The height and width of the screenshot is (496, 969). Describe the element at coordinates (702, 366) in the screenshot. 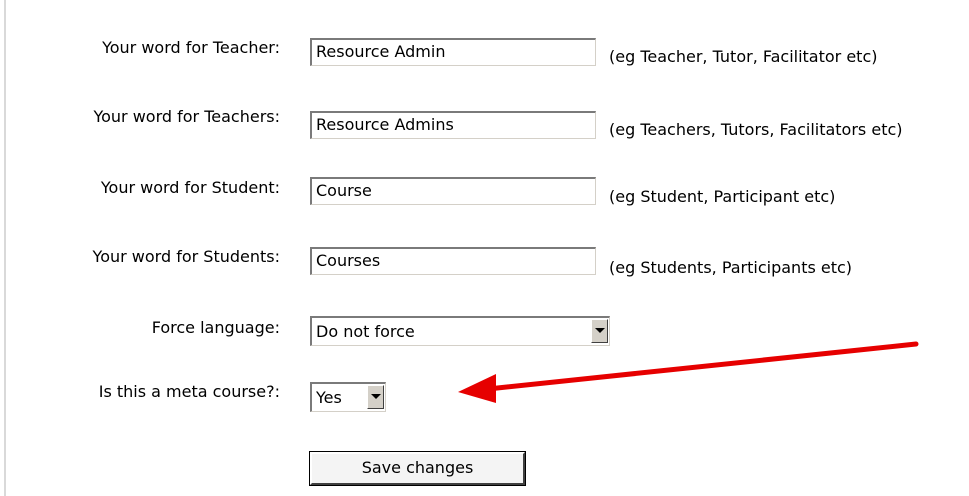

I see `arrow-shaft` at that location.